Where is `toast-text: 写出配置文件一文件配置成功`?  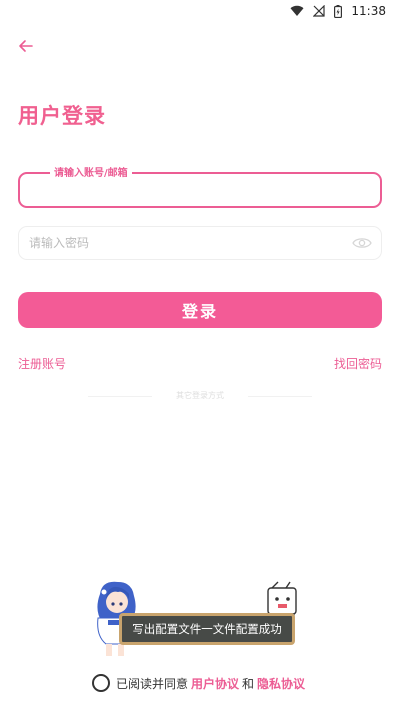 toast-text: 写出配置文件一文件配置成功 is located at coordinates (207, 629).